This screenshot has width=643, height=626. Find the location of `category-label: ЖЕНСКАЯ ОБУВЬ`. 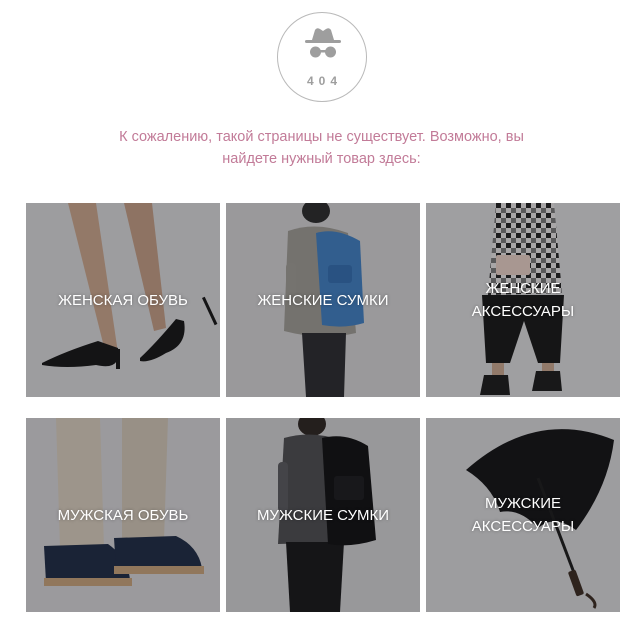

category-label: ЖЕНСКАЯ ОБУВЬ is located at coordinates (123, 300).